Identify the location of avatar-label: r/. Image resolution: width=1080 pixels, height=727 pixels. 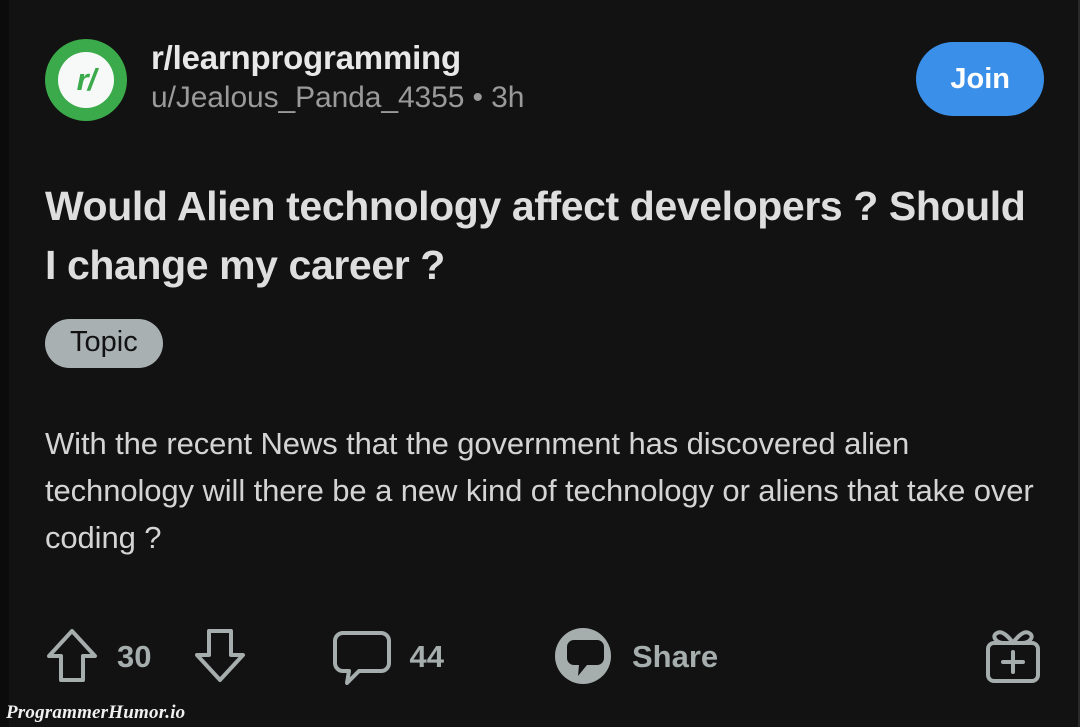
(86, 79).